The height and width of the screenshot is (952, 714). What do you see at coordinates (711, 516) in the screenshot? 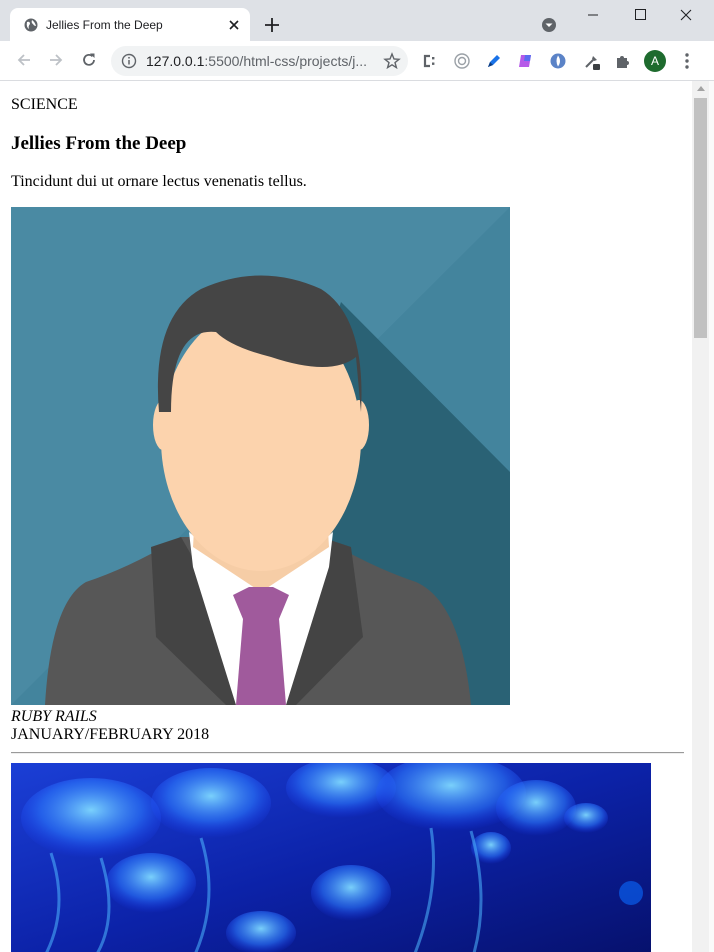
I see `background-window-edge` at bounding box center [711, 516].